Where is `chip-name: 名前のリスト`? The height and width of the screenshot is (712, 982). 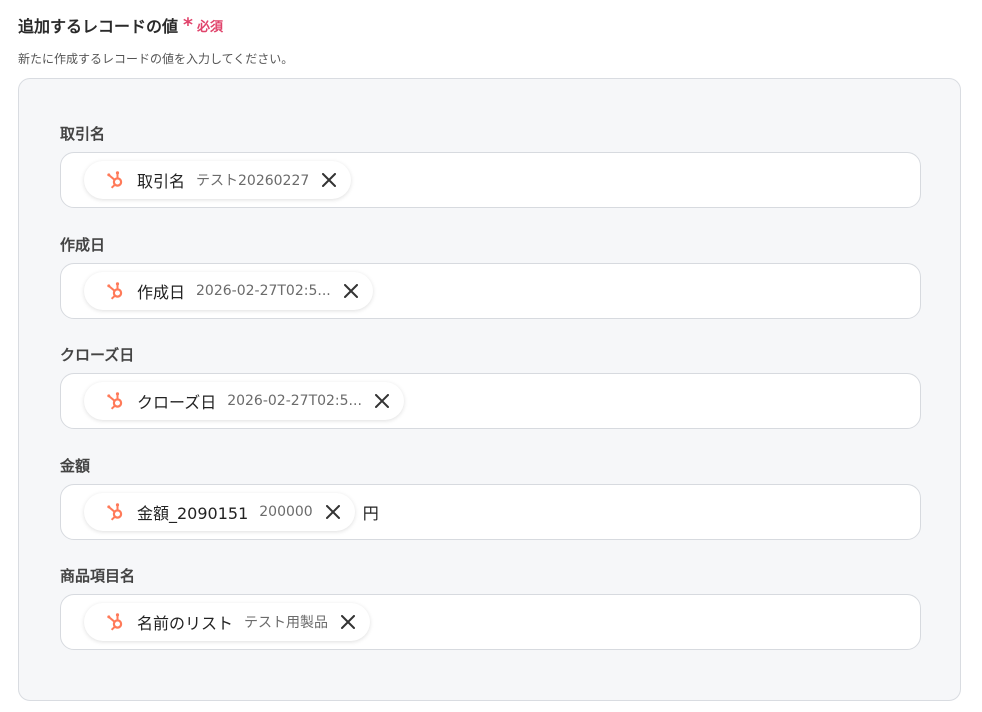
chip-name: 名前のリスト is located at coordinates (185, 623).